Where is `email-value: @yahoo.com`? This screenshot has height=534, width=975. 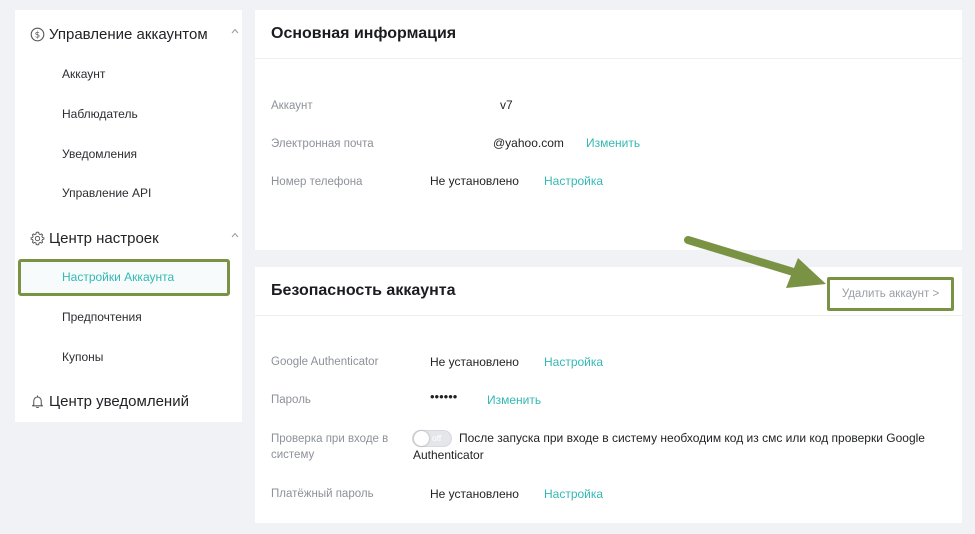 email-value: @yahoo.com is located at coordinates (528, 143).